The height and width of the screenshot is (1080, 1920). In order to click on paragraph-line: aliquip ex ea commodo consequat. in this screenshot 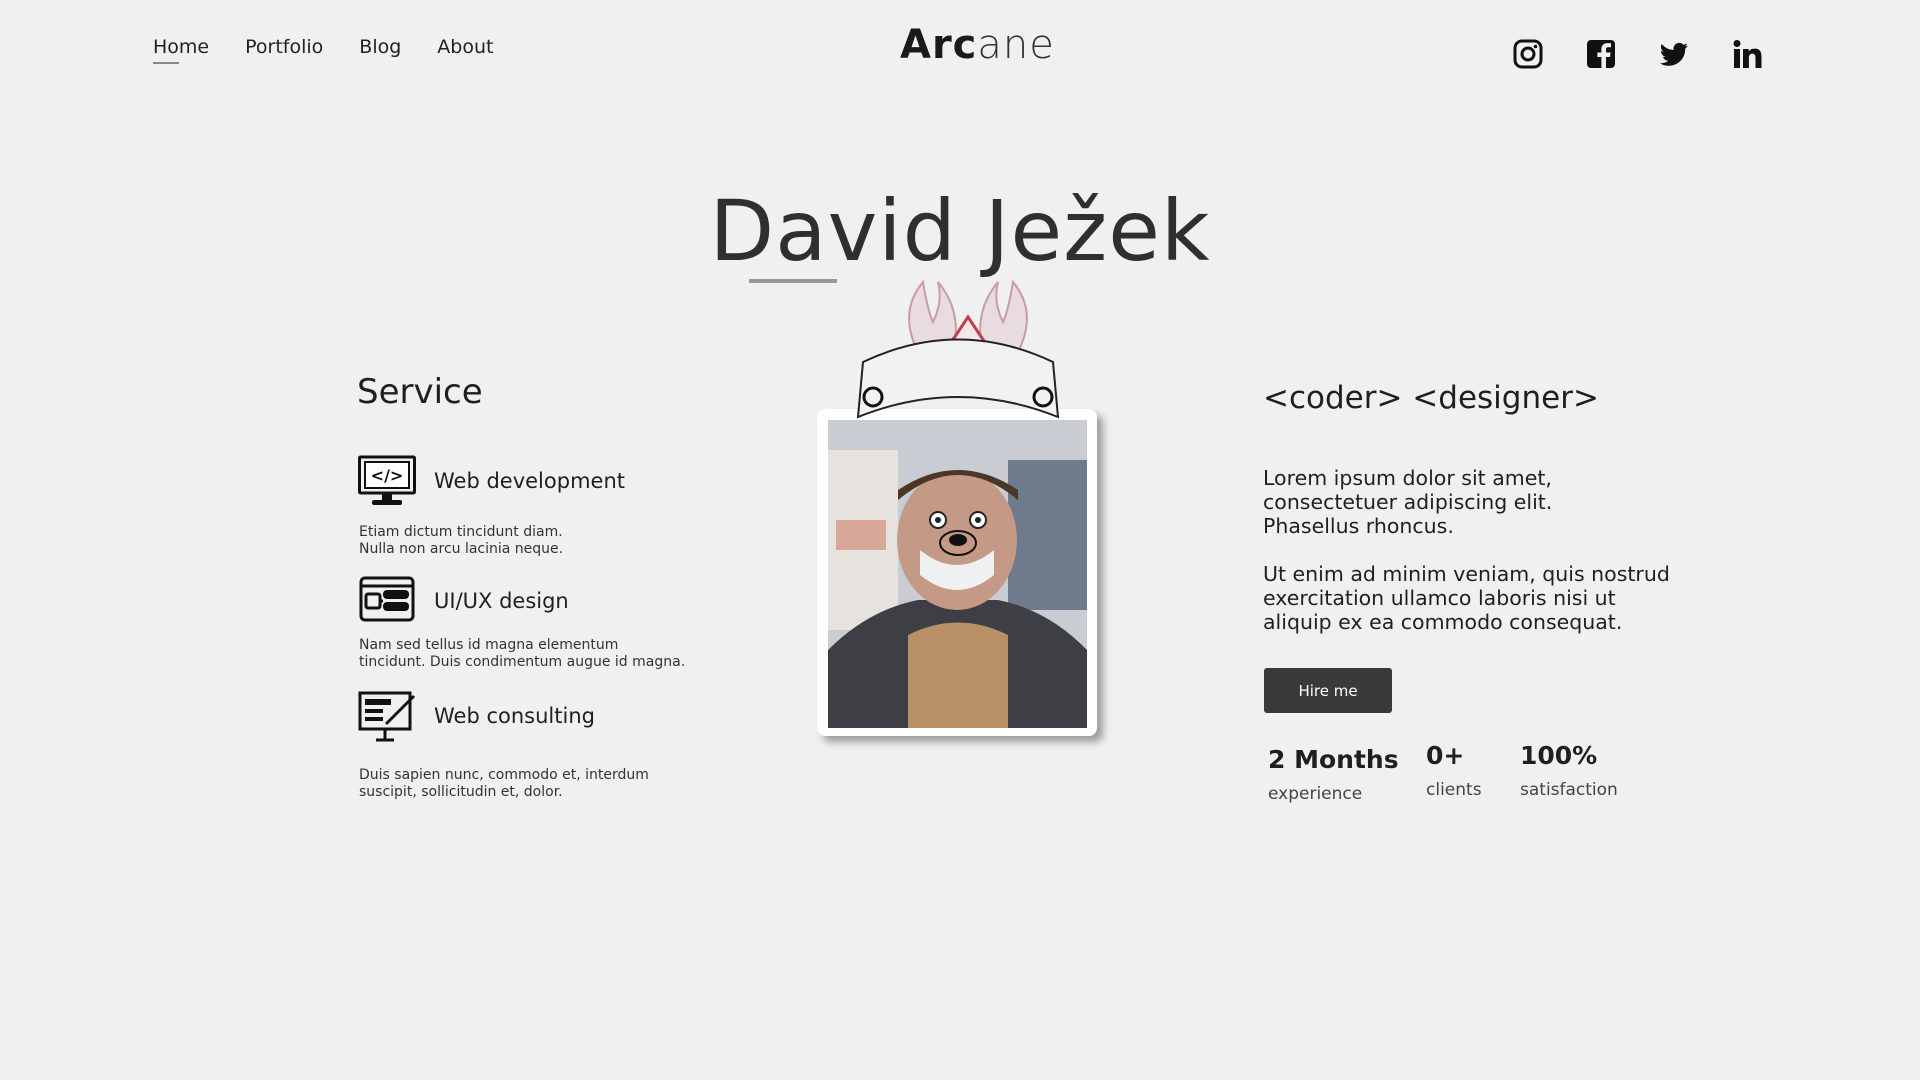, I will do `click(1443, 622)`.